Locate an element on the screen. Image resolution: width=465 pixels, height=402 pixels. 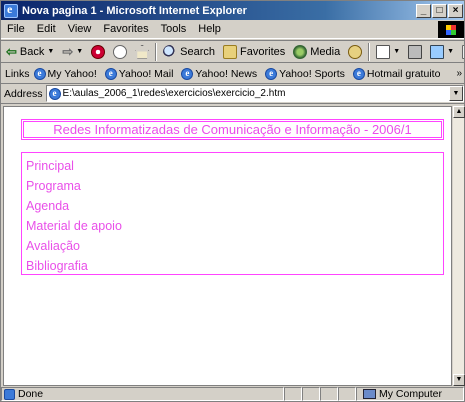
mail-button: ▼ is located at coordinates (388, 52).